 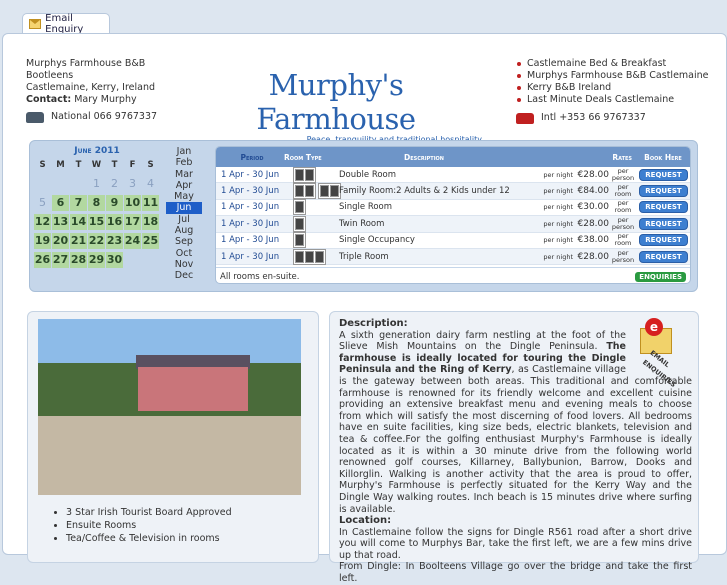 What do you see at coordinates (612, 118) in the screenshot?
I see `intl-phone: Intl +353 66 9767337` at bounding box center [612, 118].